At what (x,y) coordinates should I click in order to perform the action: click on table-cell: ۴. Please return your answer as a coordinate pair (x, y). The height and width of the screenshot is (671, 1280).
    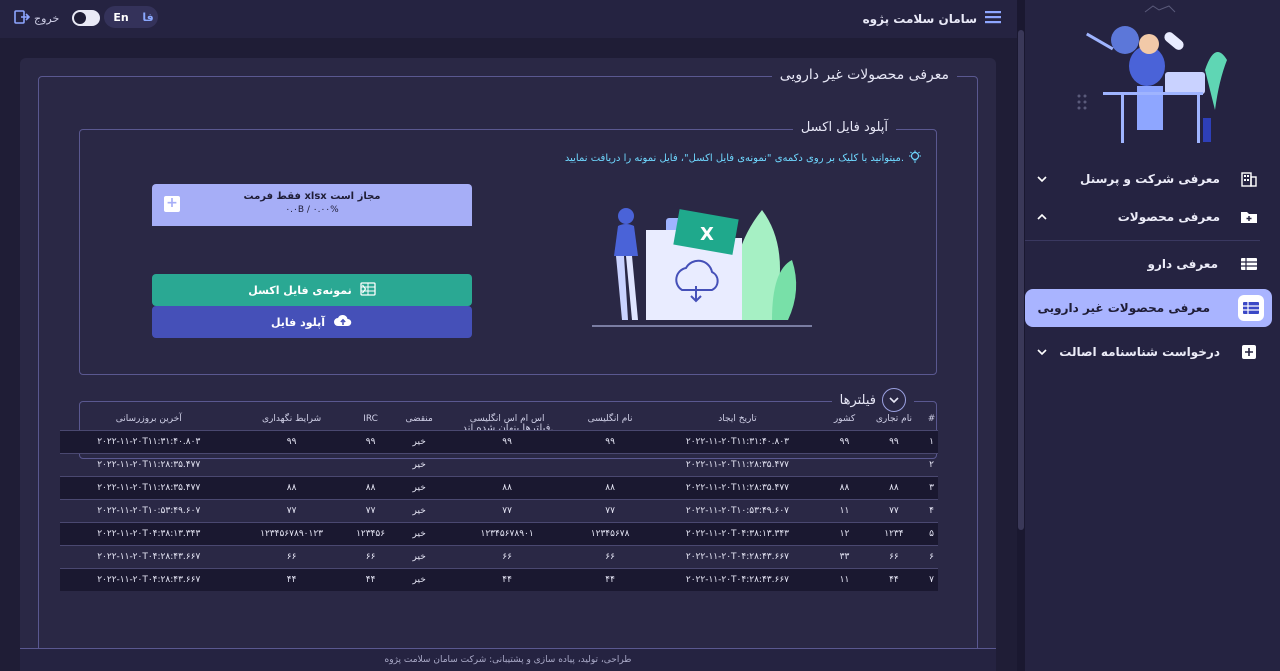
    Looking at the image, I should click on (931, 510).